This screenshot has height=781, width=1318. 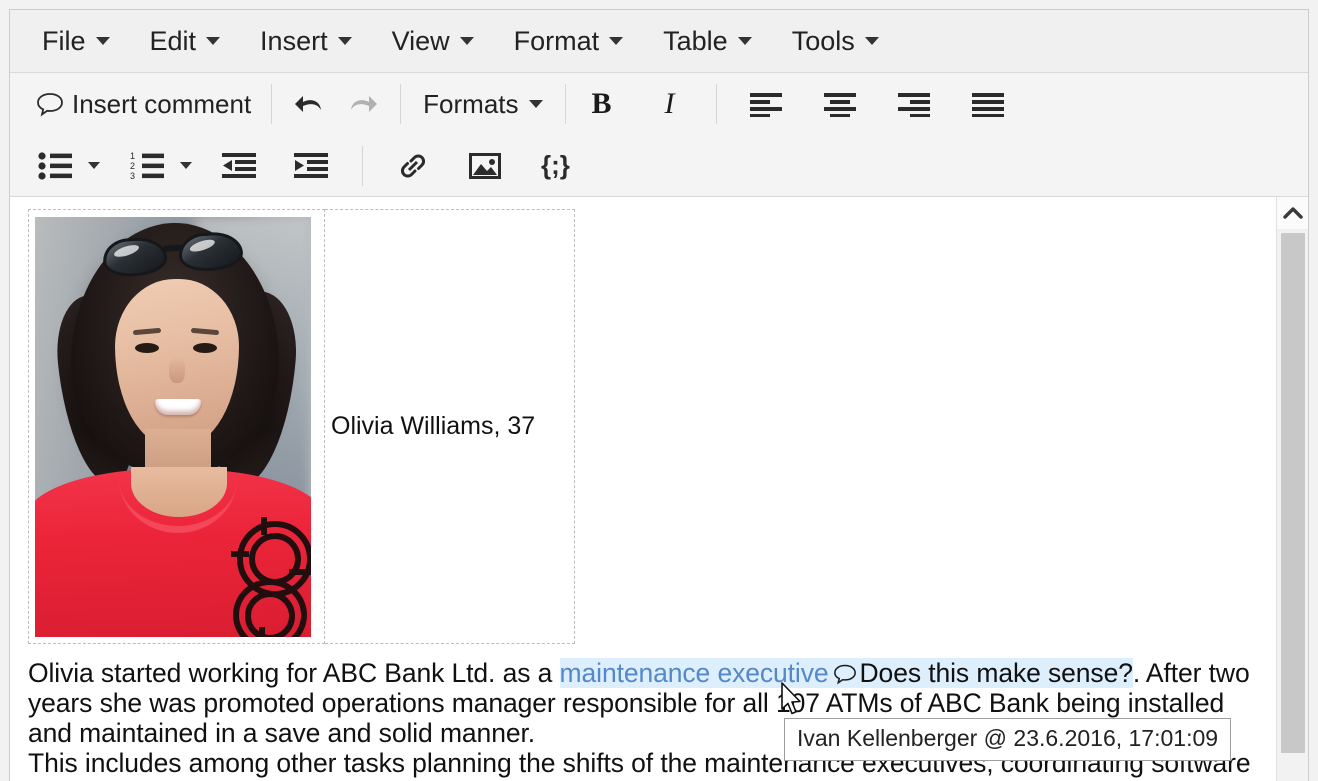 I want to click on menu-edit: Edit, so click(x=185, y=41).